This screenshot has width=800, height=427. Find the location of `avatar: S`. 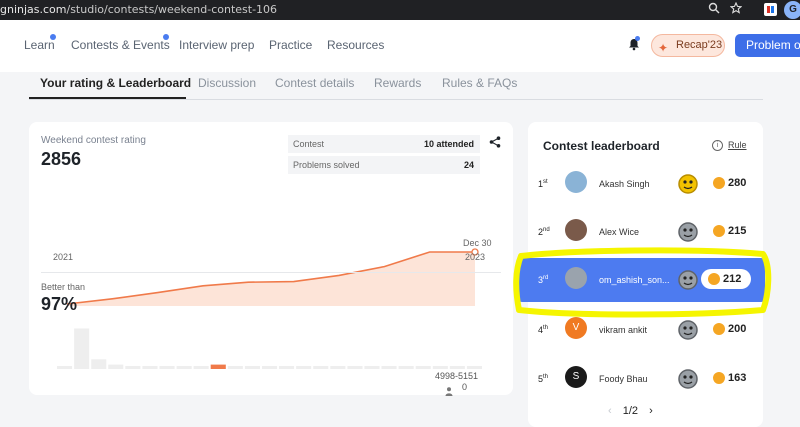

avatar: S is located at coordinates (576, 377).